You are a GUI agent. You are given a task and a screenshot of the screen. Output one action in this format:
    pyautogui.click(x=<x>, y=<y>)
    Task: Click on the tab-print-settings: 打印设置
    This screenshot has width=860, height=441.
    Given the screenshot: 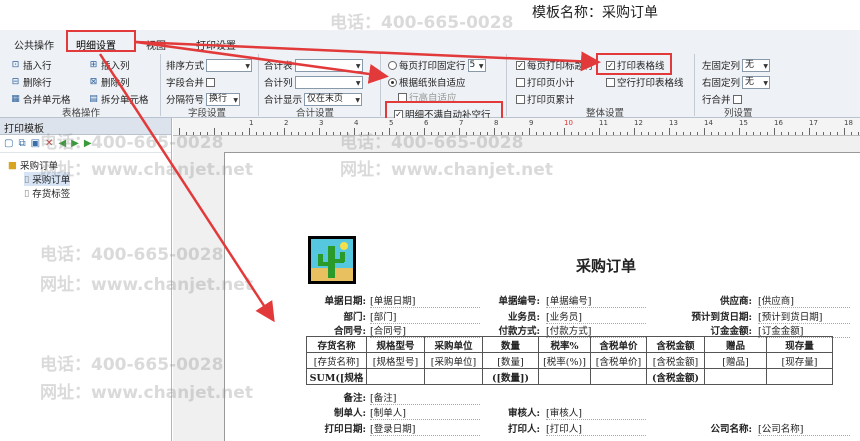 What is the action you would take?
    pyautogui.click(x=216, y=44)
    